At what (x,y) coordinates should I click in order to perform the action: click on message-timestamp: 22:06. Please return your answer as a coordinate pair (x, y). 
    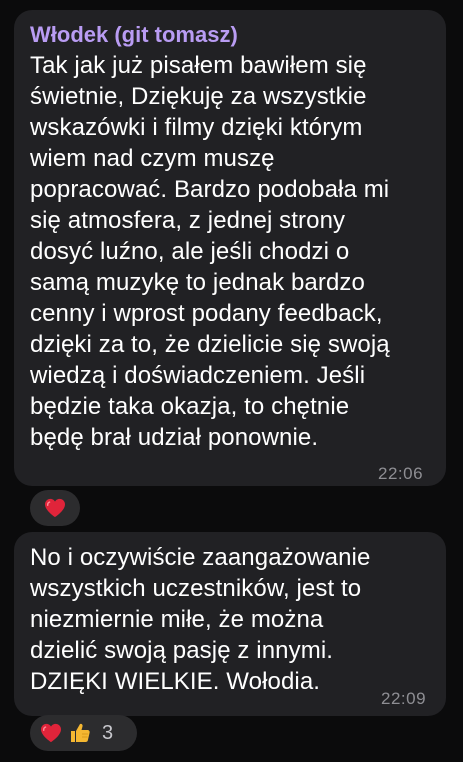
    Looking at the image, I should click on (401, 473).